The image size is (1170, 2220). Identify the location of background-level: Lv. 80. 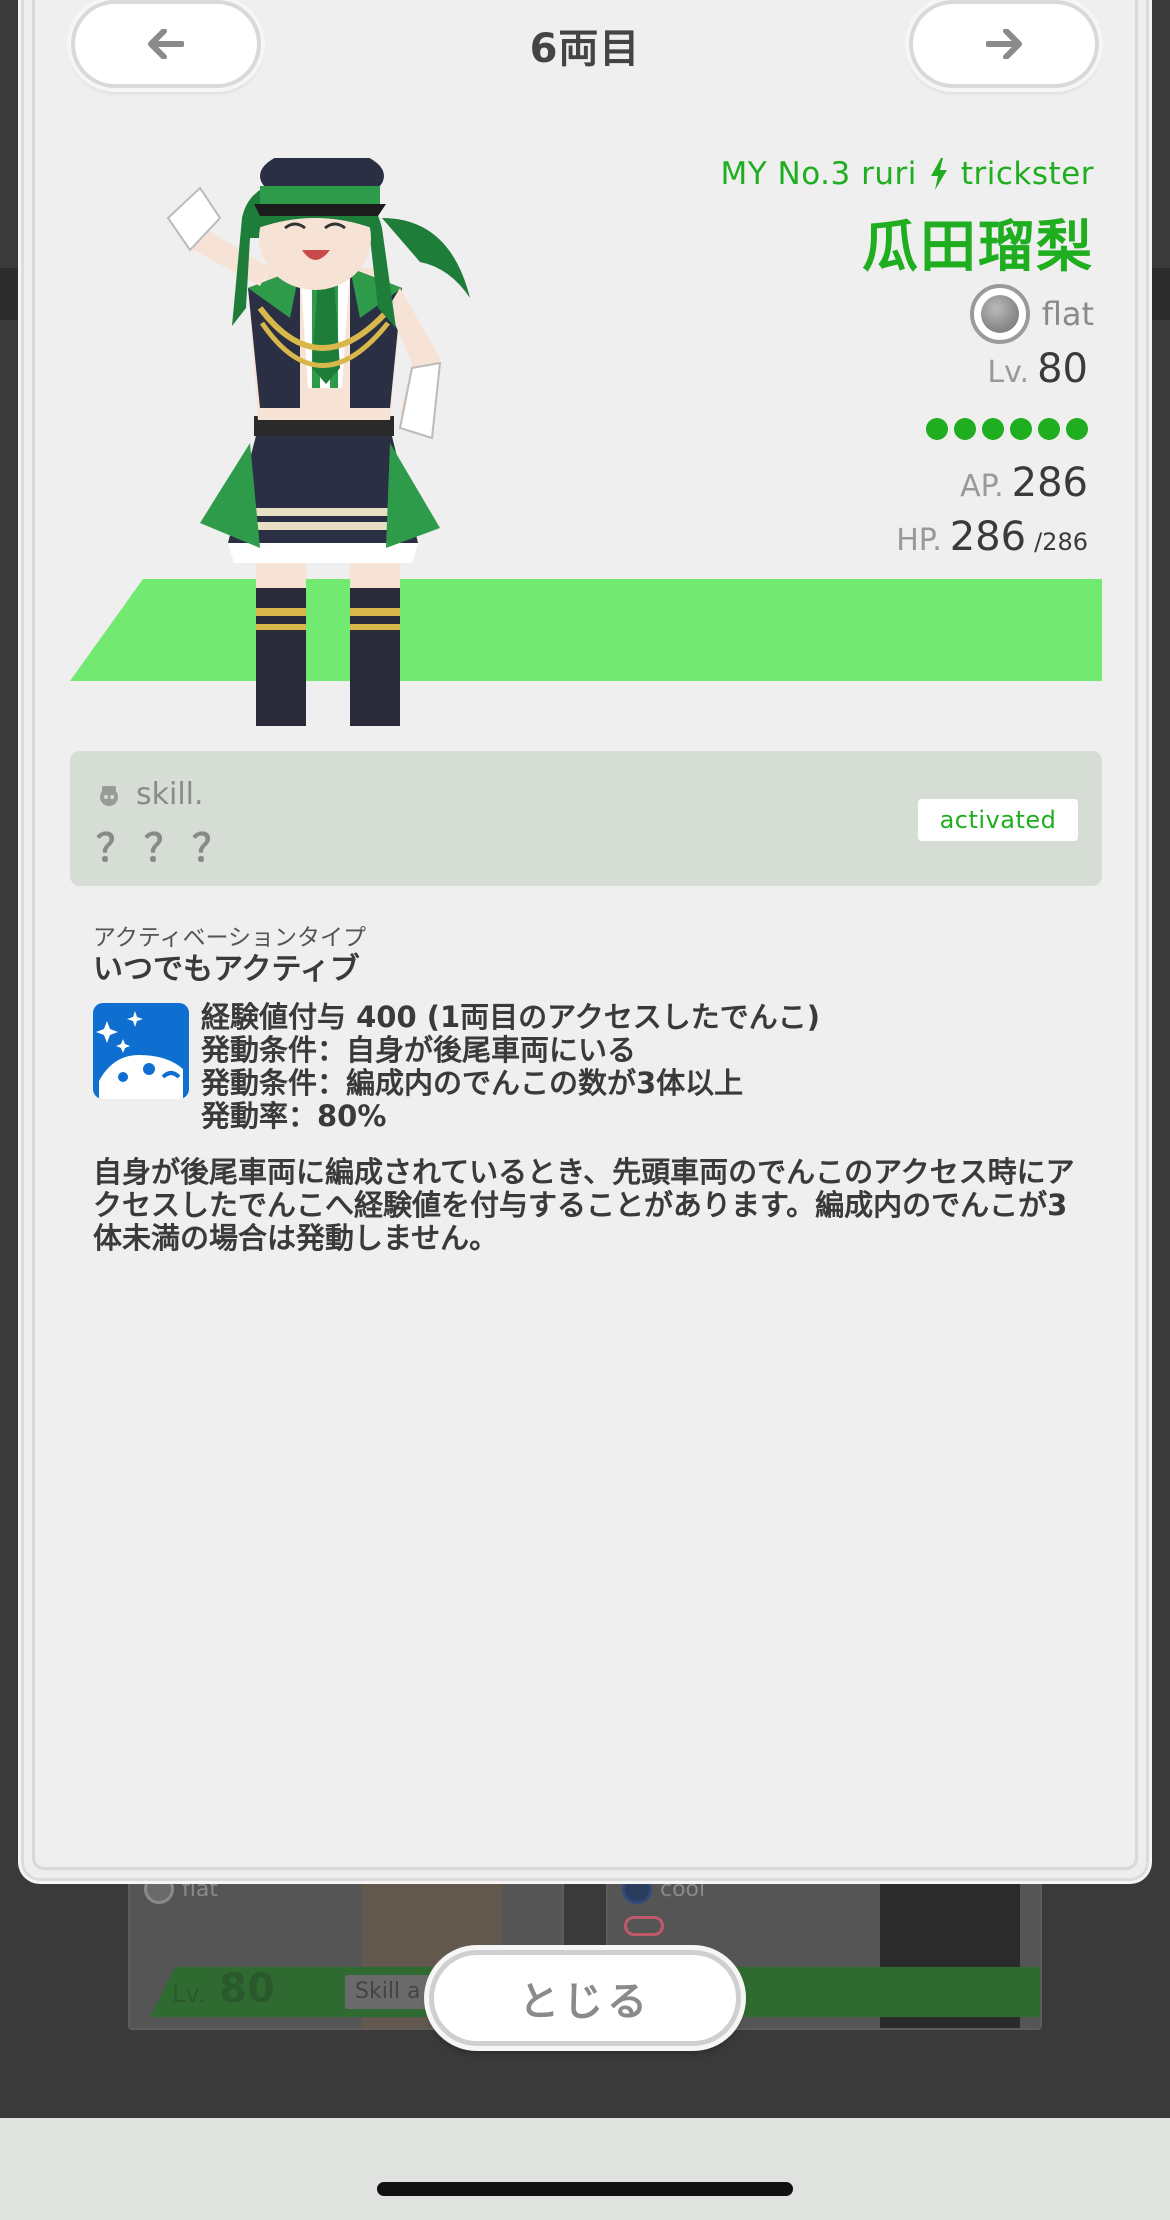
(223, 1989).